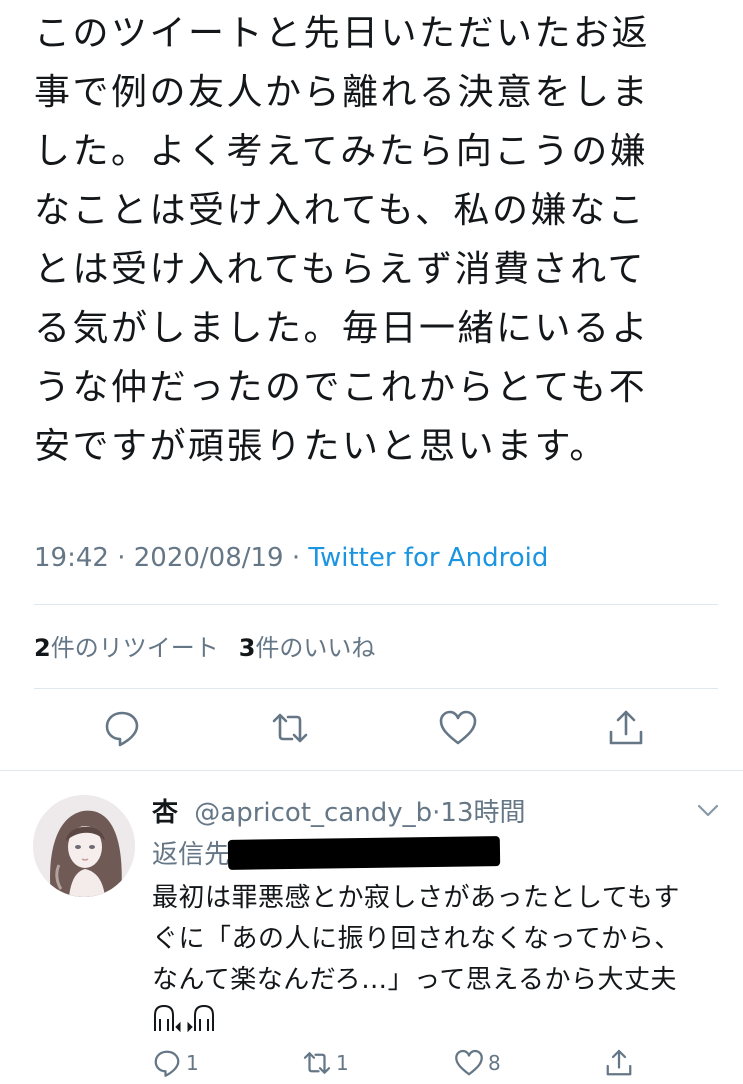 This screenshot has width=743, height=1084. What do you see at coordinates (195, 855) in the screenshot?
I see `replying-to-label: 返信先:` at bounding box center [195, 855].